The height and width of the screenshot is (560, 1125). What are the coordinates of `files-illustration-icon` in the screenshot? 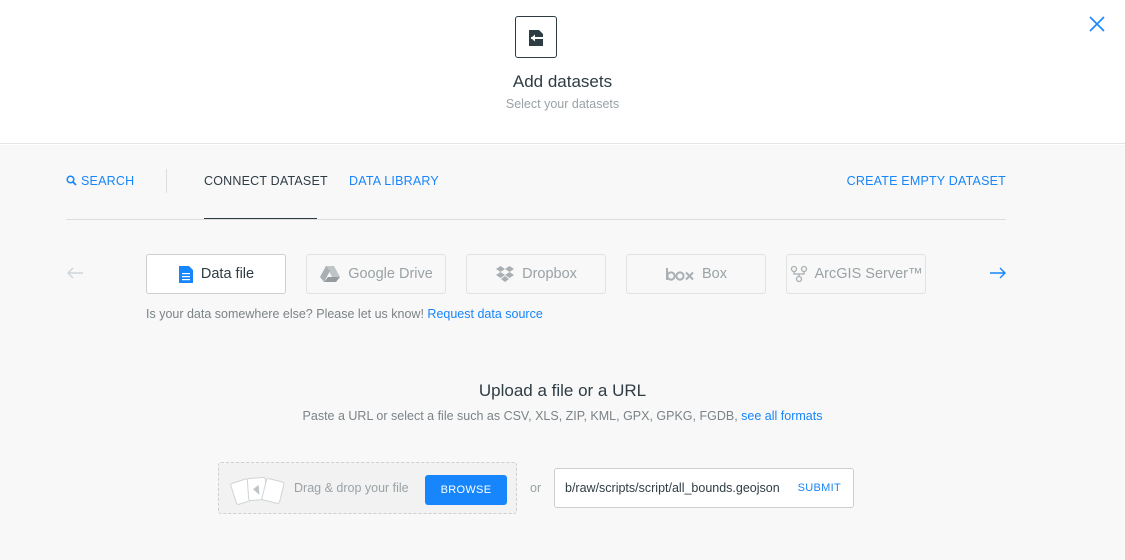 It's located at (258, 491).